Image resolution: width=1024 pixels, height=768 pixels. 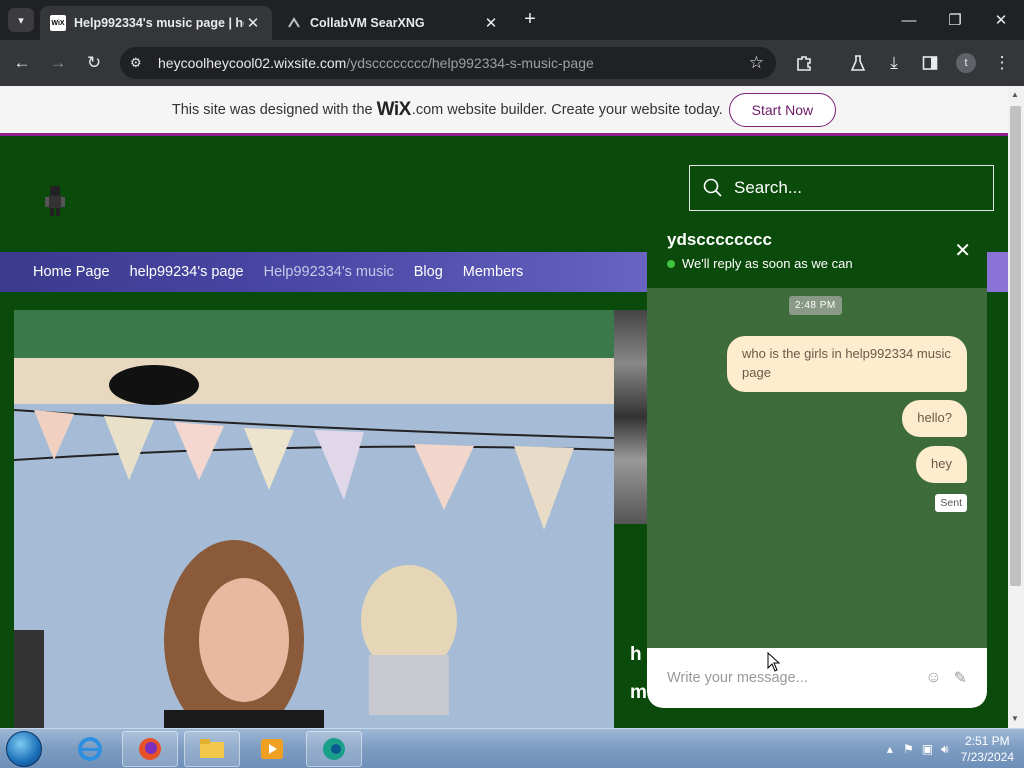 I want to click on profile-avatar: t, so click(x=966, y=63).